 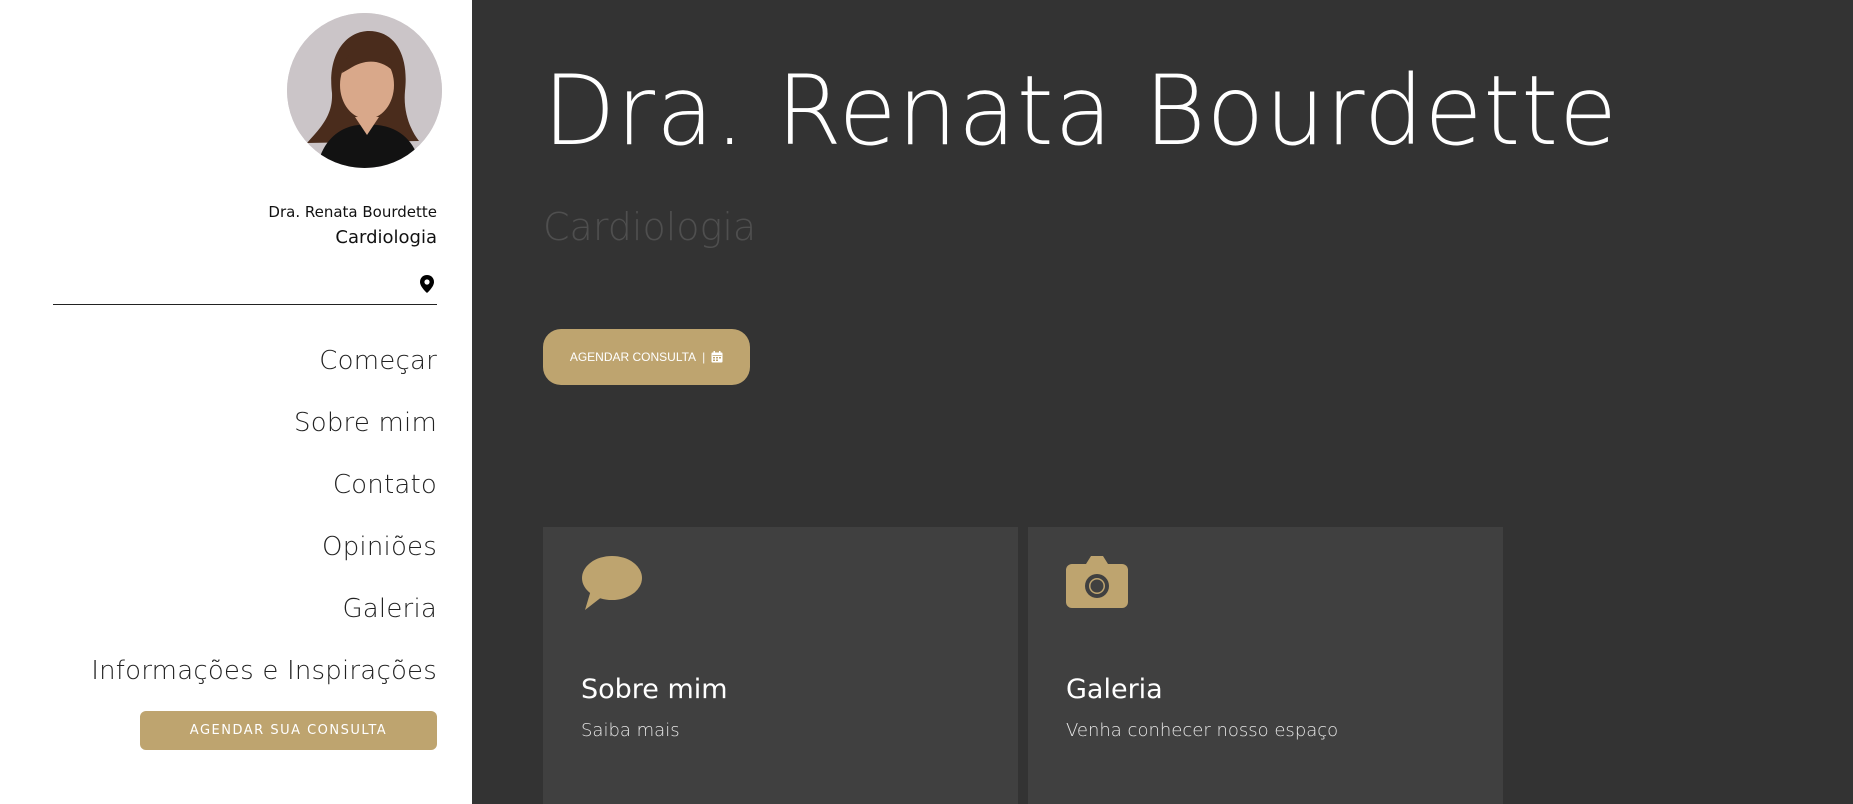 I want to click on camera-icon, so click(x=1097, y=582).